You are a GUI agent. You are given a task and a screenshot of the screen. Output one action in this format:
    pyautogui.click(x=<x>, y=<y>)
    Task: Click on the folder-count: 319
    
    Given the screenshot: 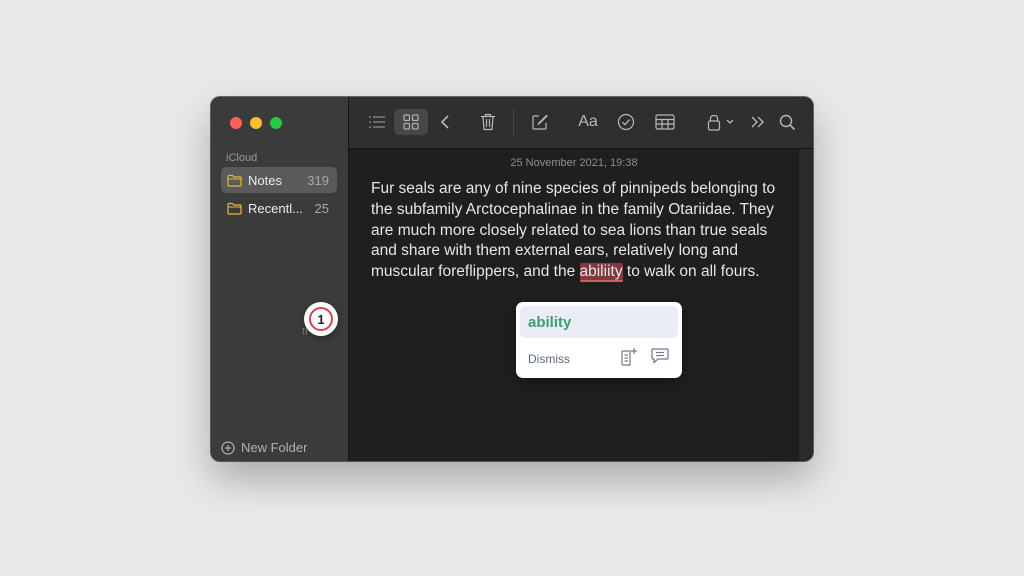 What is the action you would take?
    pyautogui.click(x=318, y=180)
    